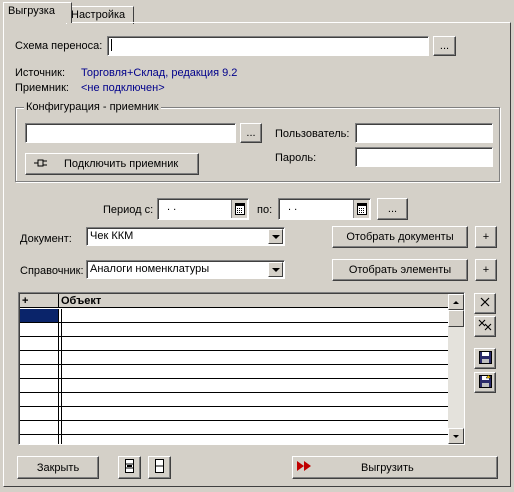  What do you see at coordinates (130, 133) in the screenshot?
I see `config-path-field` at bounding box center [130, 133].